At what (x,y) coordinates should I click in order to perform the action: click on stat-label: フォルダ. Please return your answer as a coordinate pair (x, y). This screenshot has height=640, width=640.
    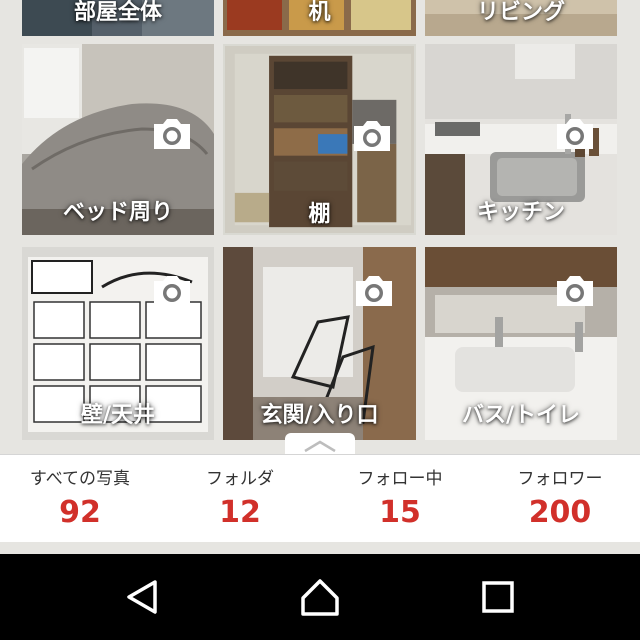
    Looking at the image, I should click on (240, 479).